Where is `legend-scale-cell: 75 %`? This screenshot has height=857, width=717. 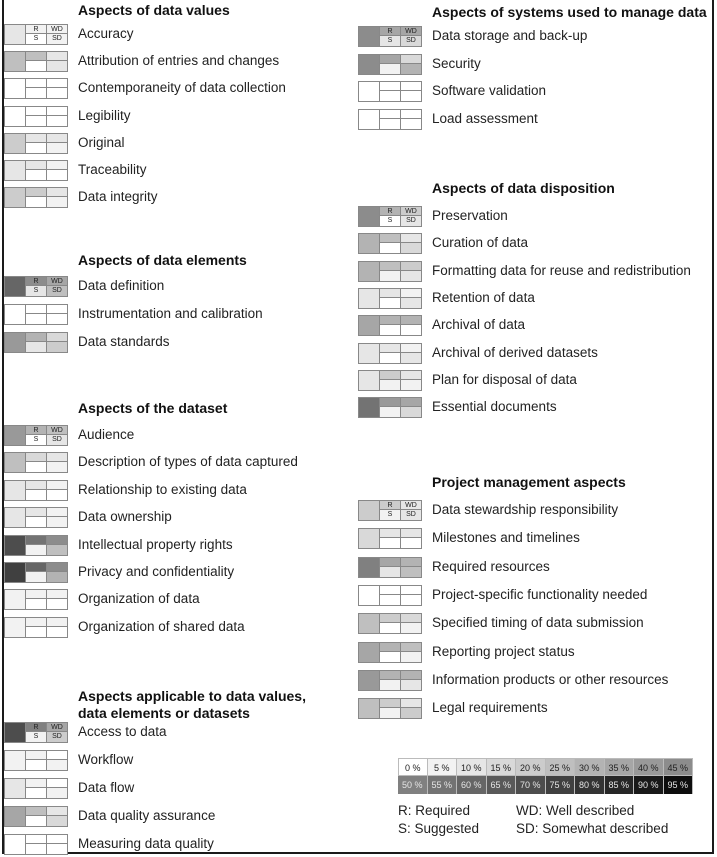 legend-scale-cell: 75 % is located at coordinates (560, 785).